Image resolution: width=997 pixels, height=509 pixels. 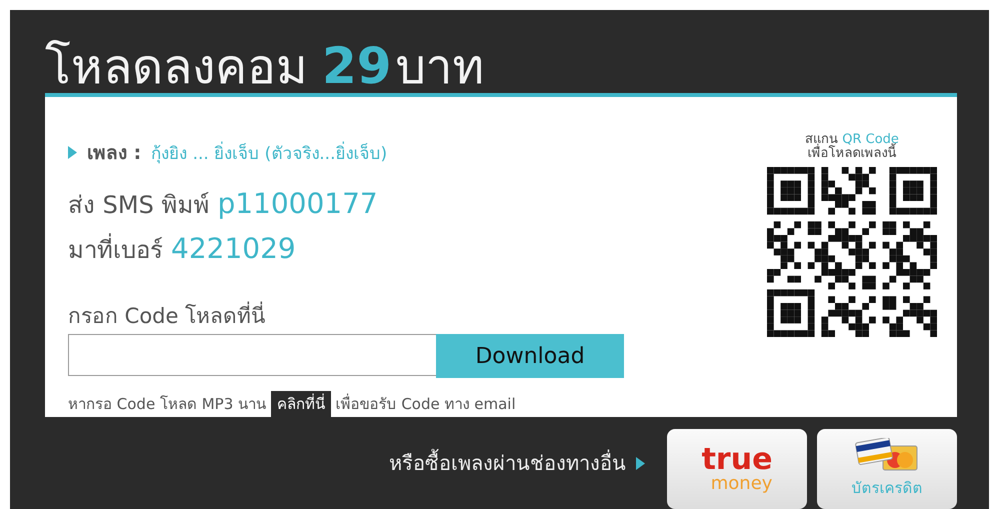 I want to click on wallet-button: true money, so click(x=737, y=469).